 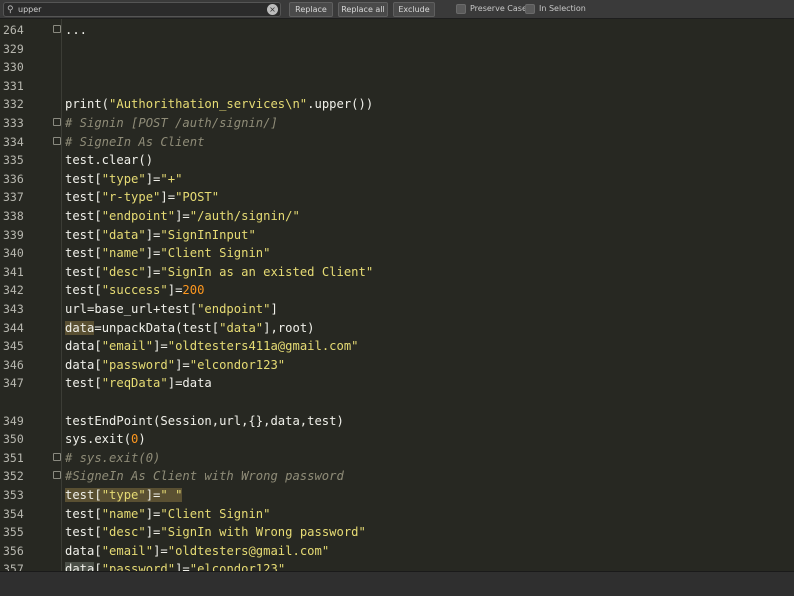 I want to click on code-line: 344 data=unpackData(test["data"],root), so click(x=397, y=328).